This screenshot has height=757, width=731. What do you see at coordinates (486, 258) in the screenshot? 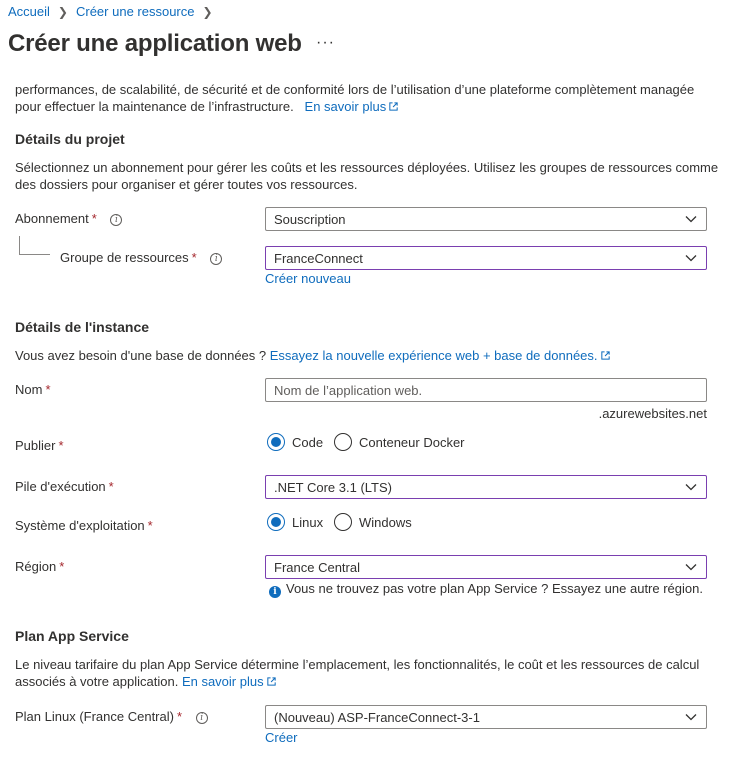
I see `resource-group-select: FranceConnect` at bounding box center [486, 258].